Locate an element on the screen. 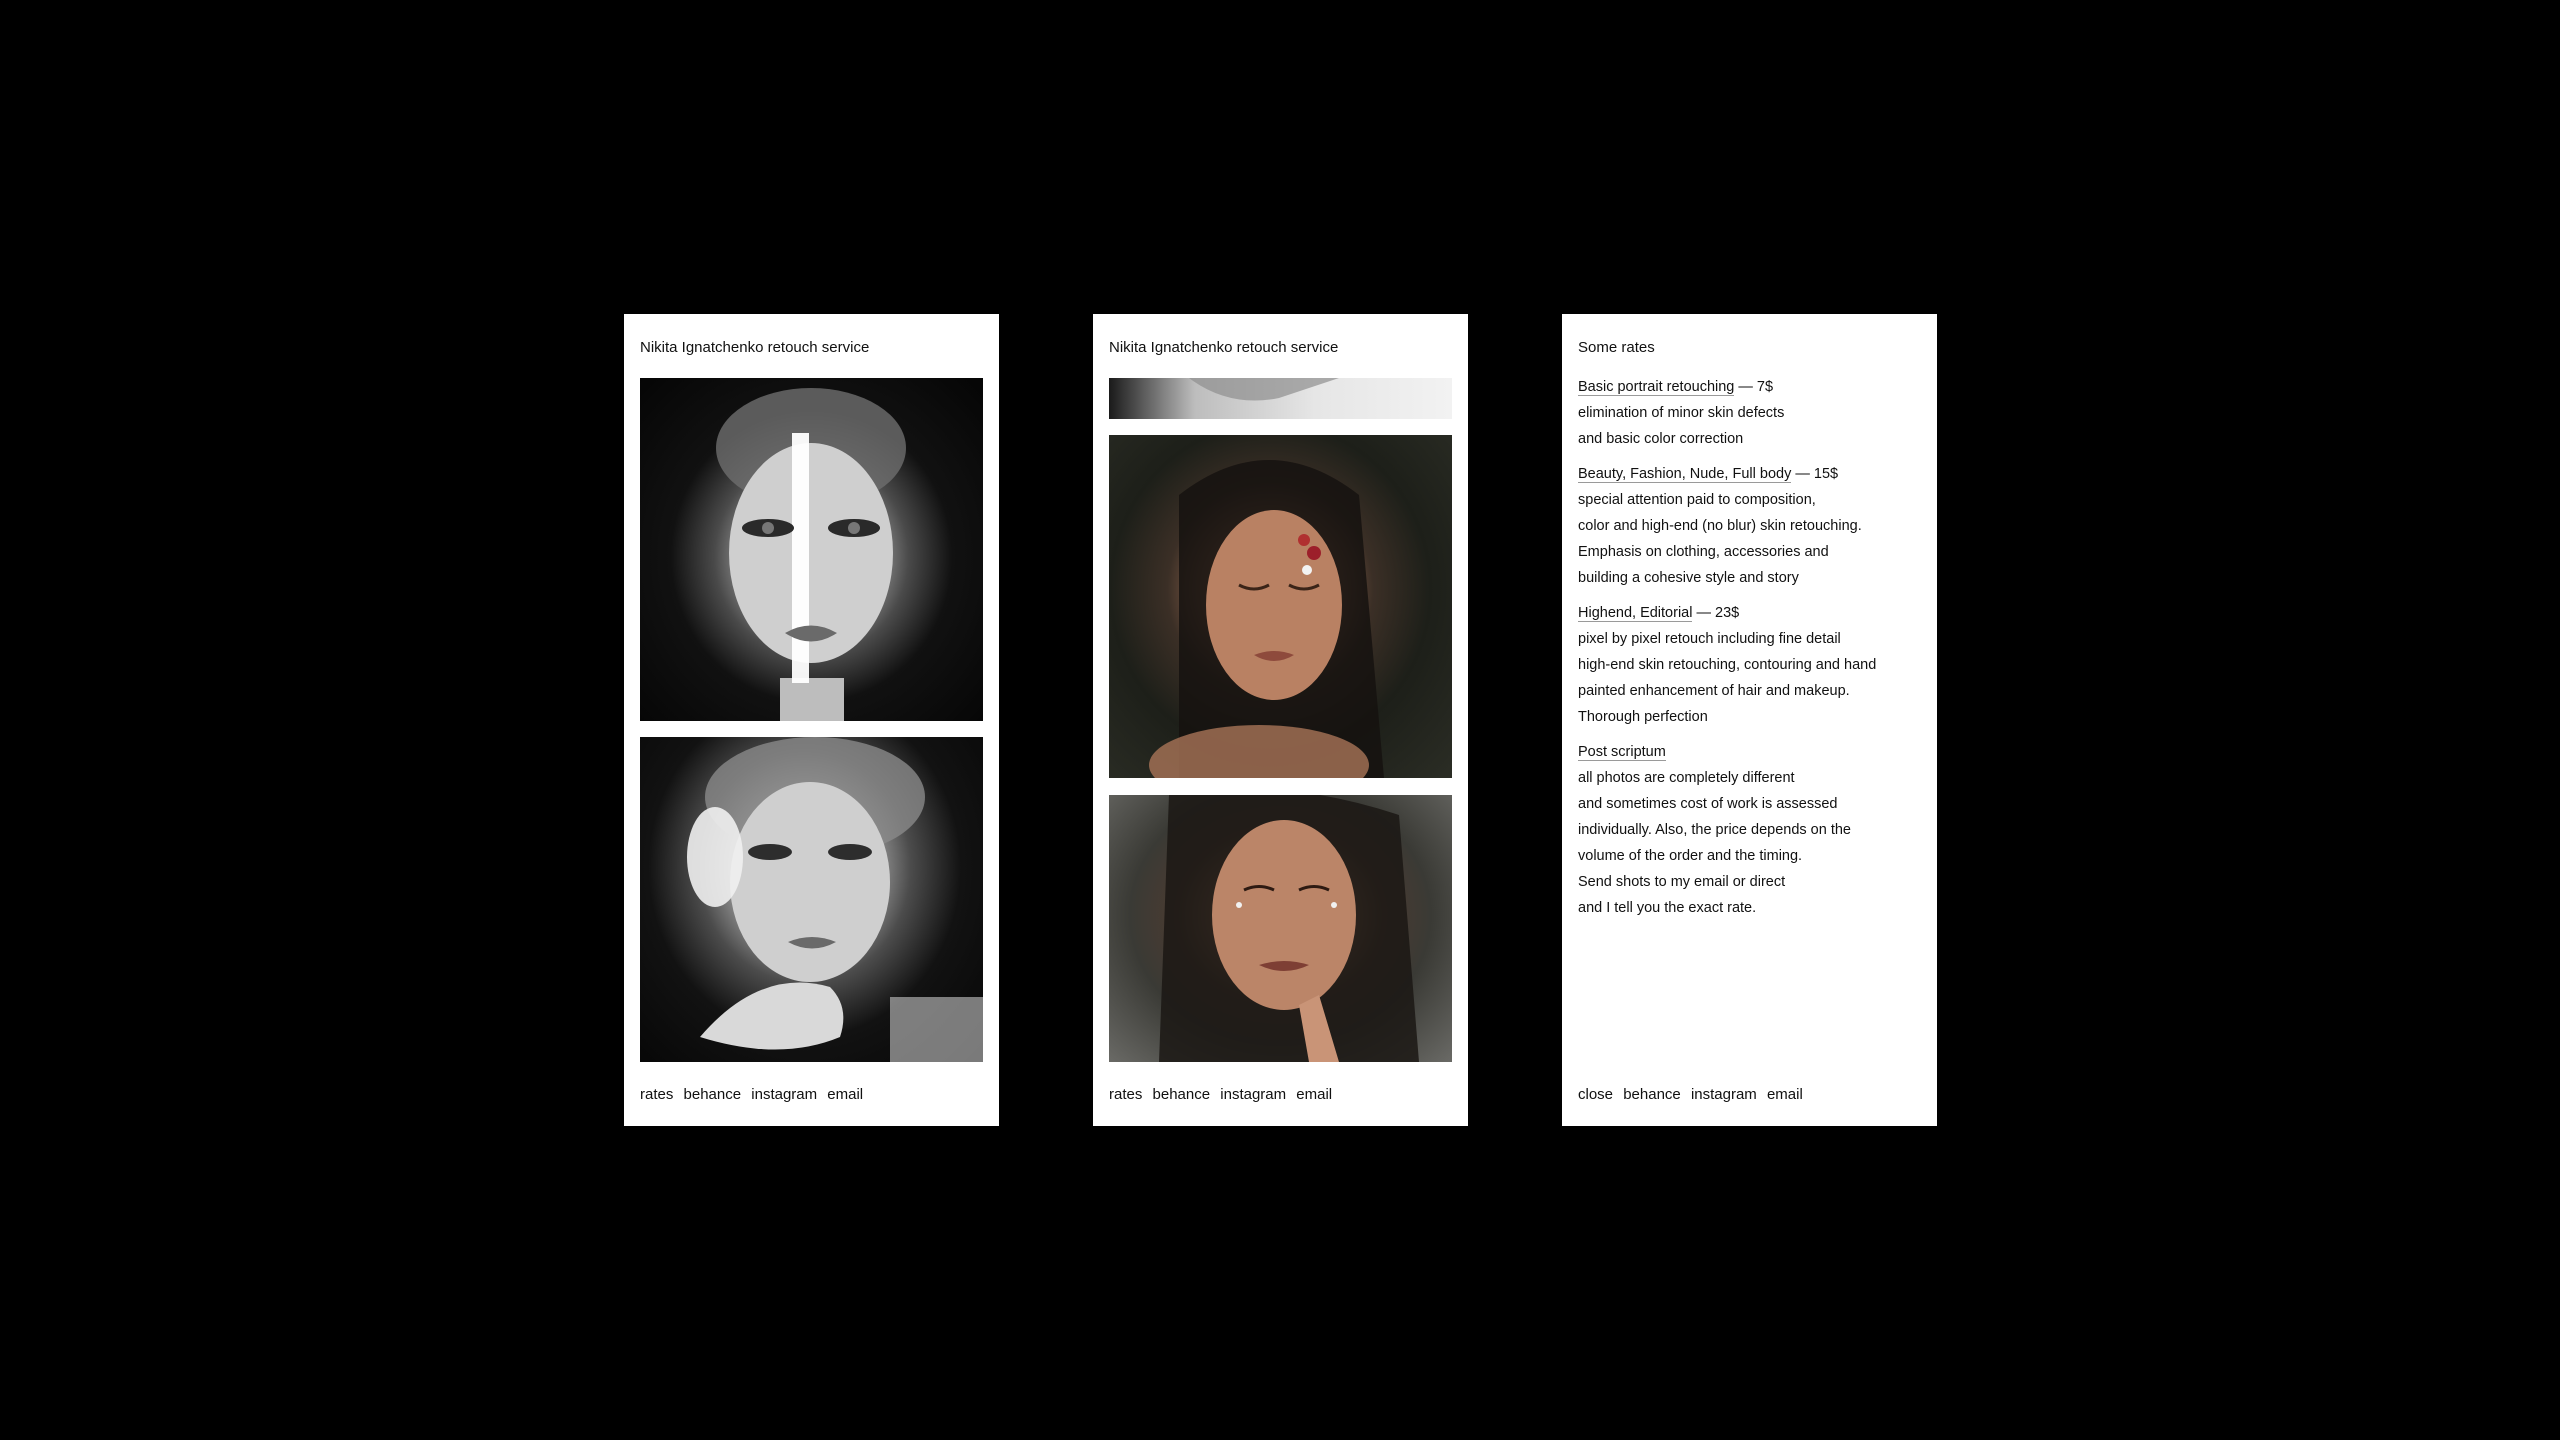 This screenshot has width=2560, height=1440. rate-description-line: volume of the order and the timing. is located at coordinates (1690, 856).